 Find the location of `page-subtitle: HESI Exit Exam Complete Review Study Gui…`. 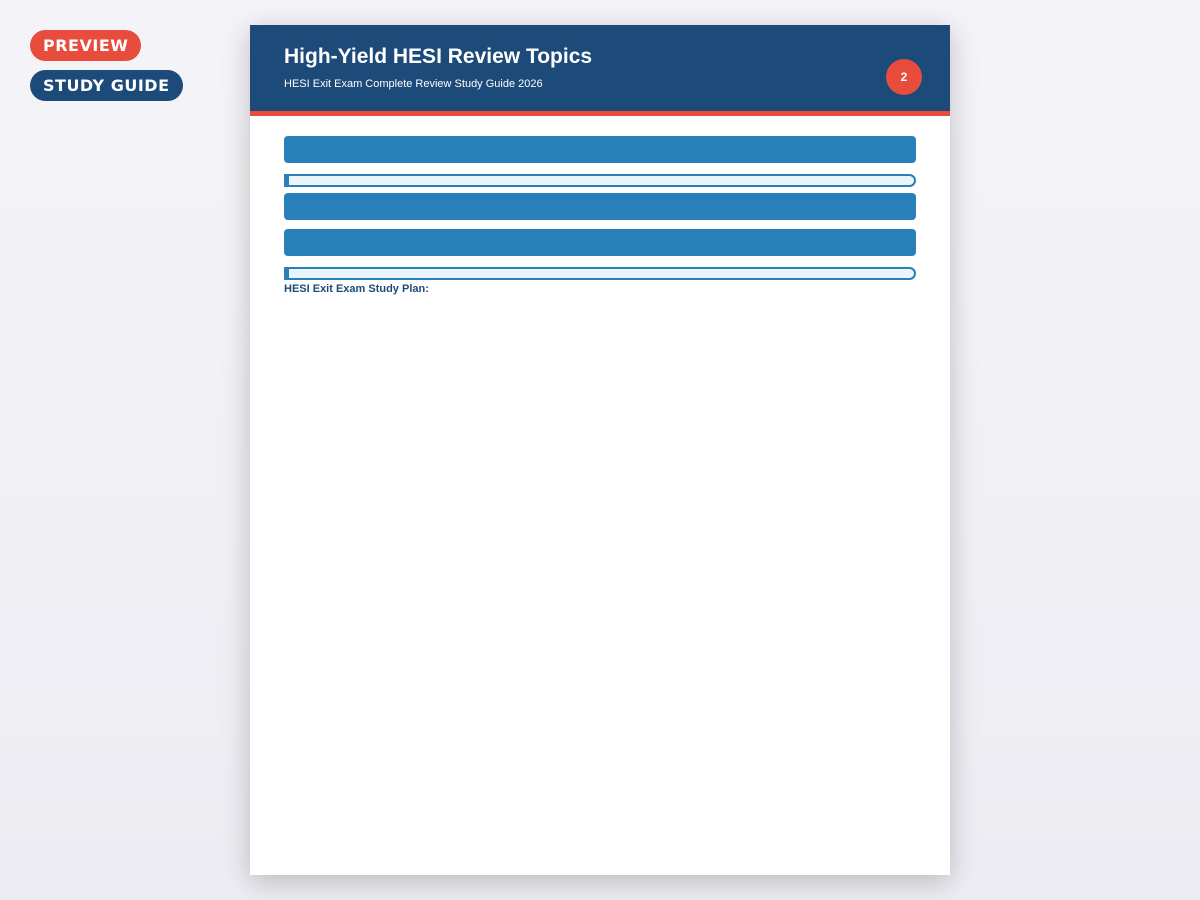

page-subtitle: HESI Exit Exam Complete Review Study Gui… is located at coordinates (413, 84).